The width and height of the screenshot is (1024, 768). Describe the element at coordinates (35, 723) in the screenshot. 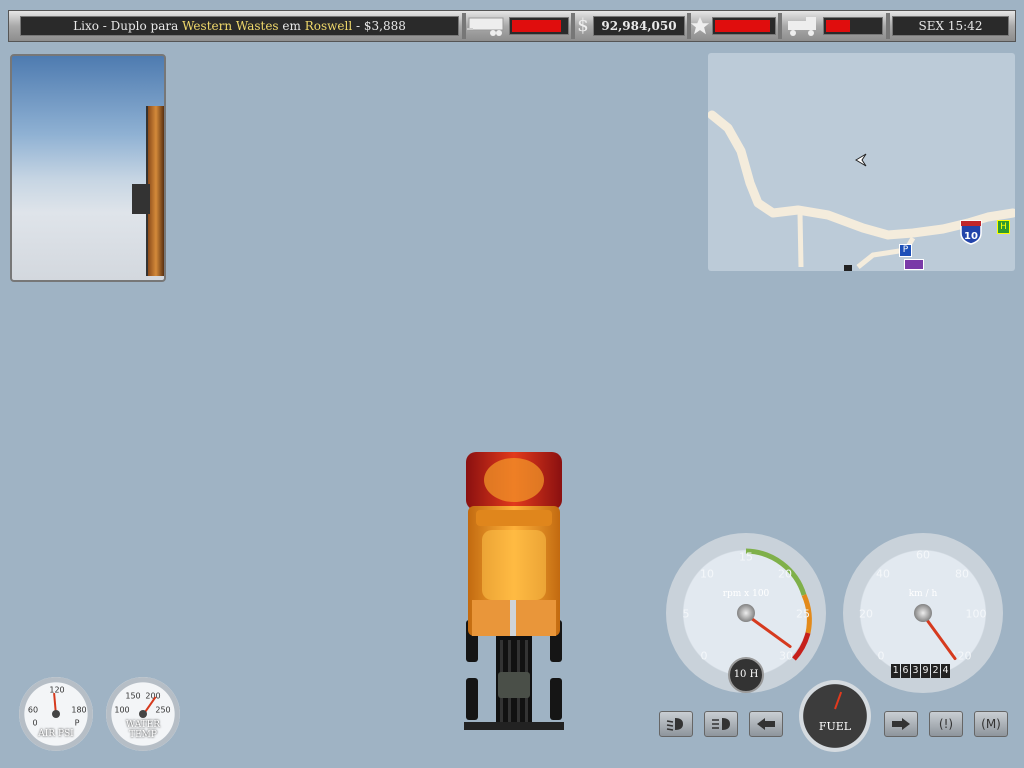

I see `air-tick-0: 0` at that location.